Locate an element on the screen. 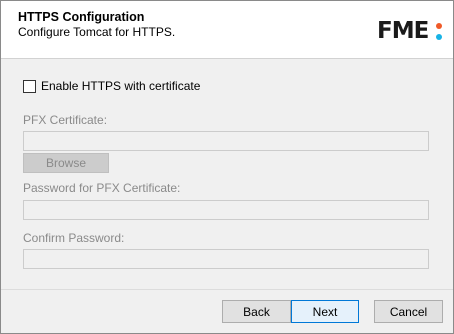 The width and height of the screenshot is (454, 334). logo-dot-blue is located at coordinates (439, 37).